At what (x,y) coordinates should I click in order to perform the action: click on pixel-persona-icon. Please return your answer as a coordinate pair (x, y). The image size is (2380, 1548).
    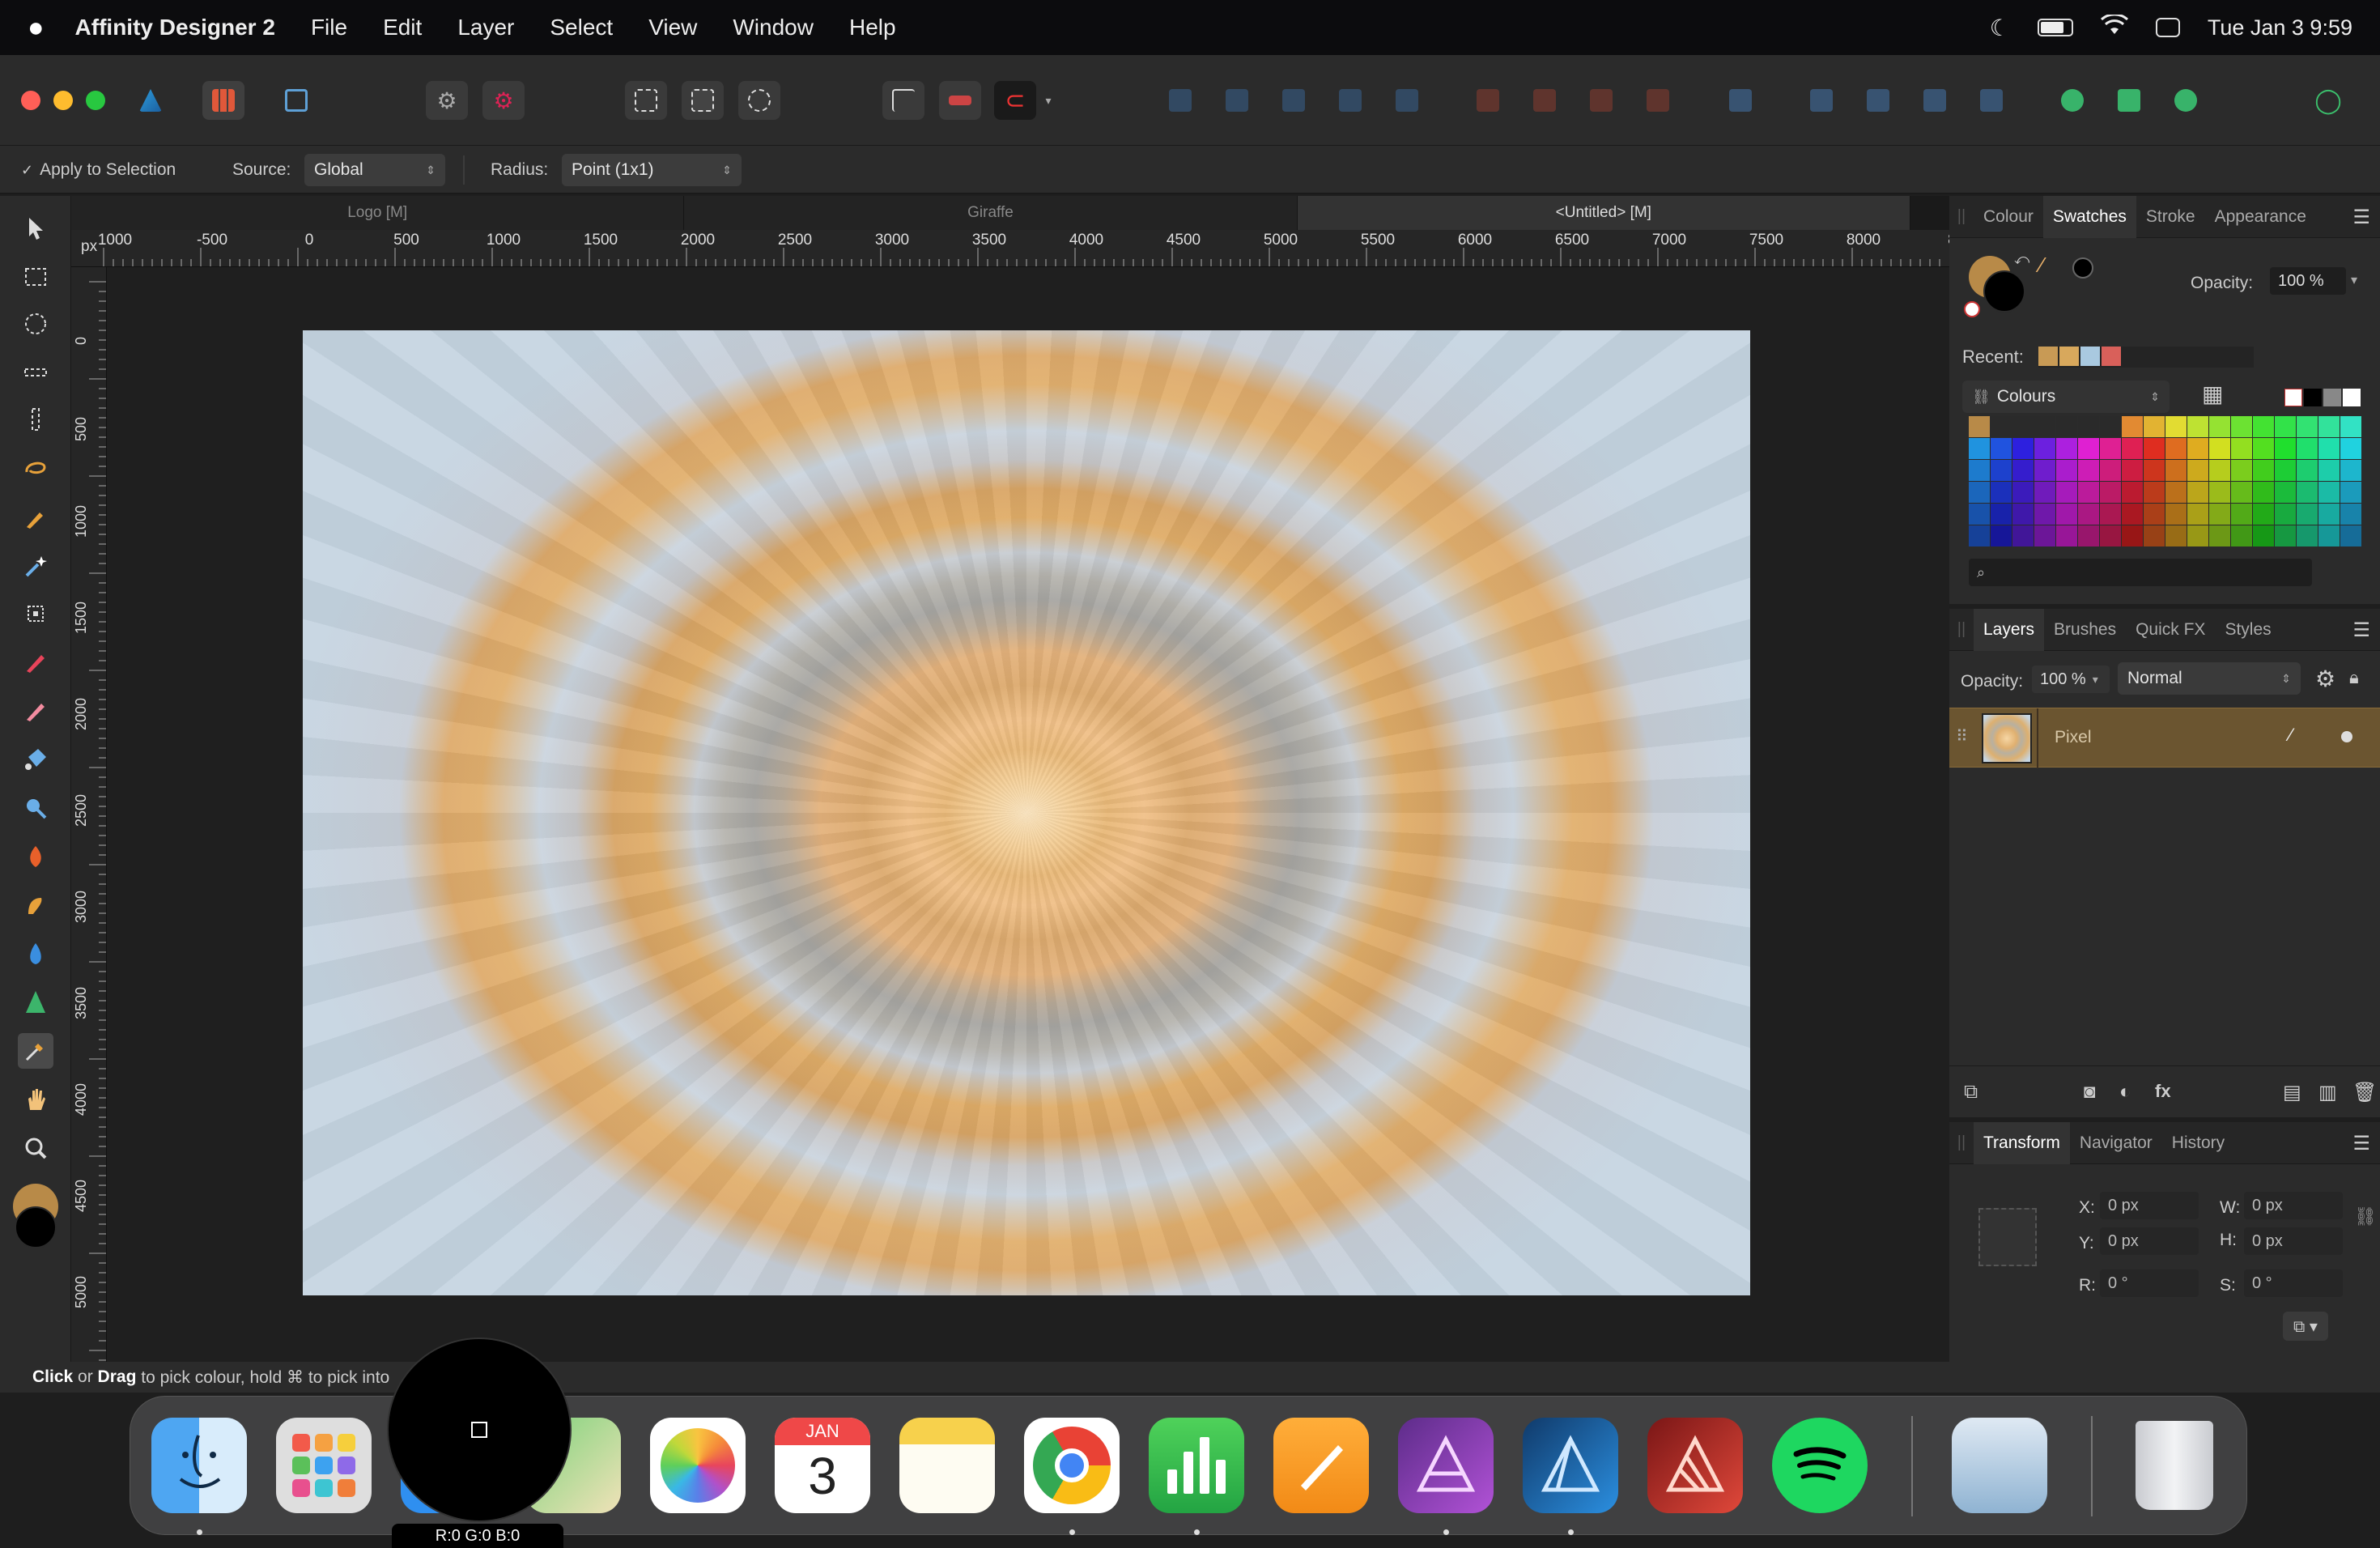
    Looking at the image, I should click on (223, 100).